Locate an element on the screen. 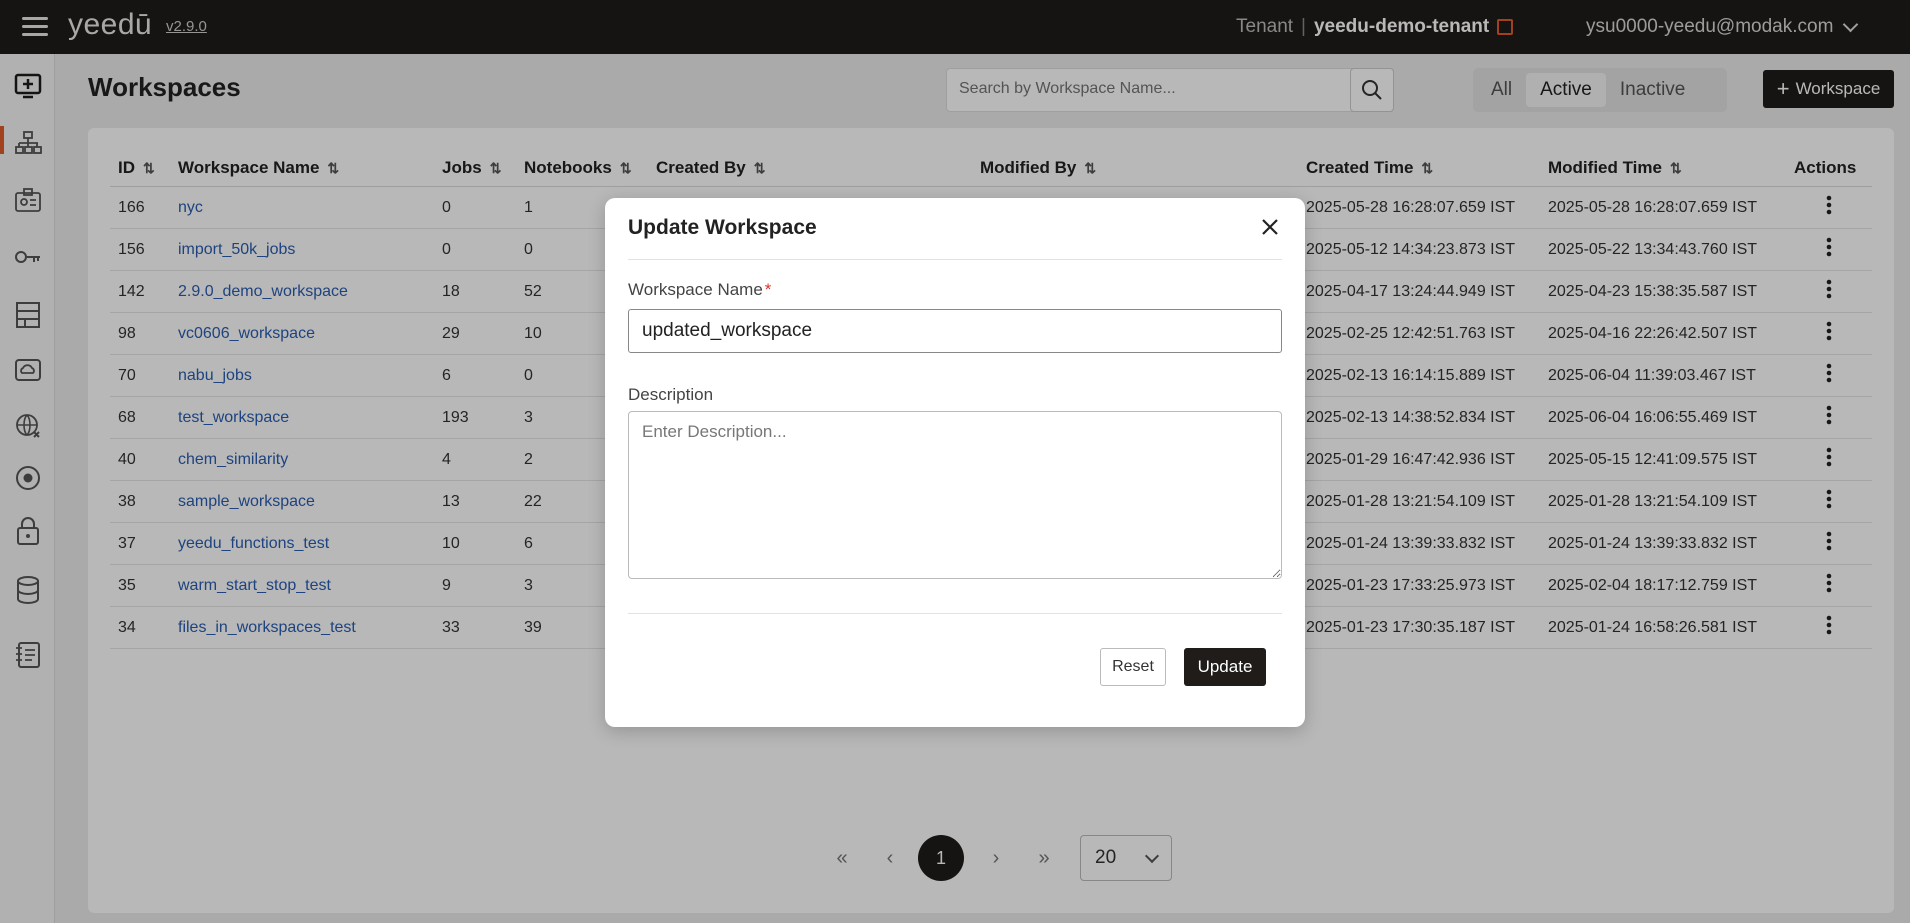 The height and width of the screenshot is (923, 1910). close-icon is located at coordinates (1270, 227).